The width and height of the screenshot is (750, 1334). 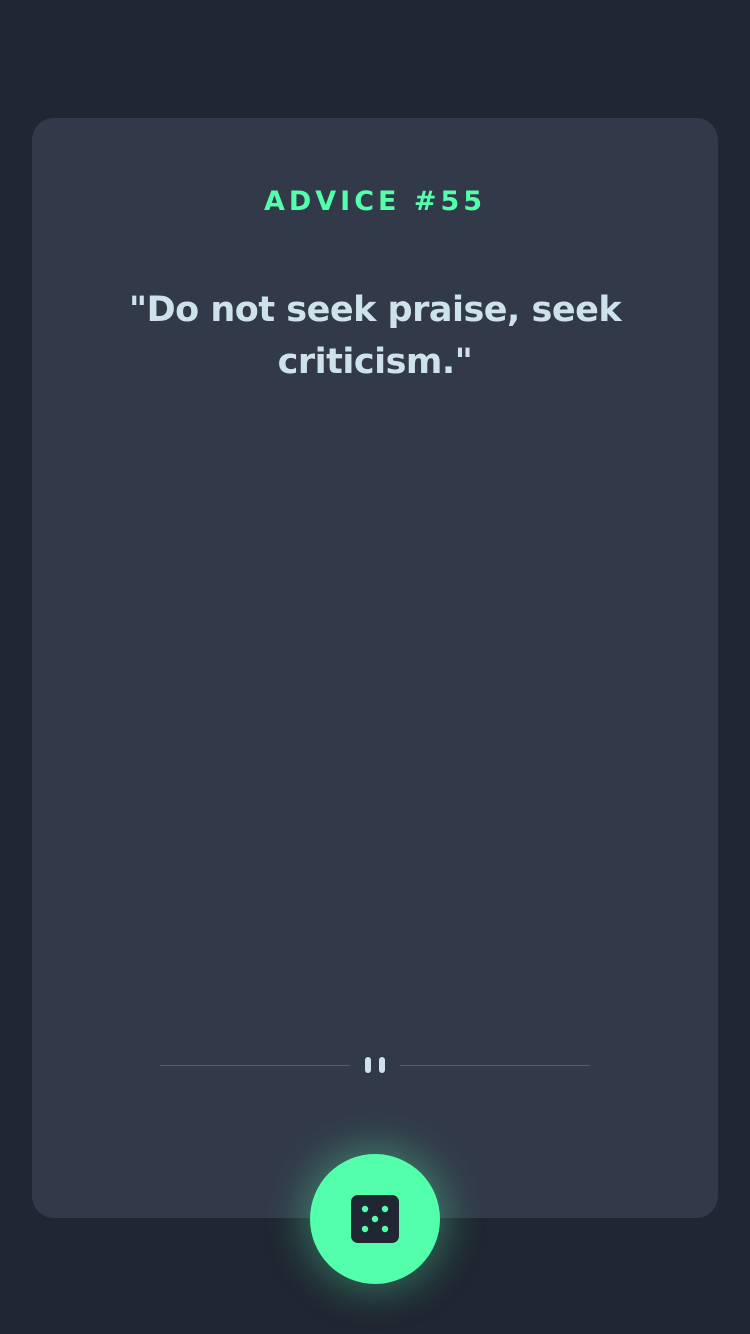 What do you see at coordinates (375, 336) in the screenshot?
I see `advice-quote: "Do not seek praise, seek criticism."` at bounding box center [375, 336].